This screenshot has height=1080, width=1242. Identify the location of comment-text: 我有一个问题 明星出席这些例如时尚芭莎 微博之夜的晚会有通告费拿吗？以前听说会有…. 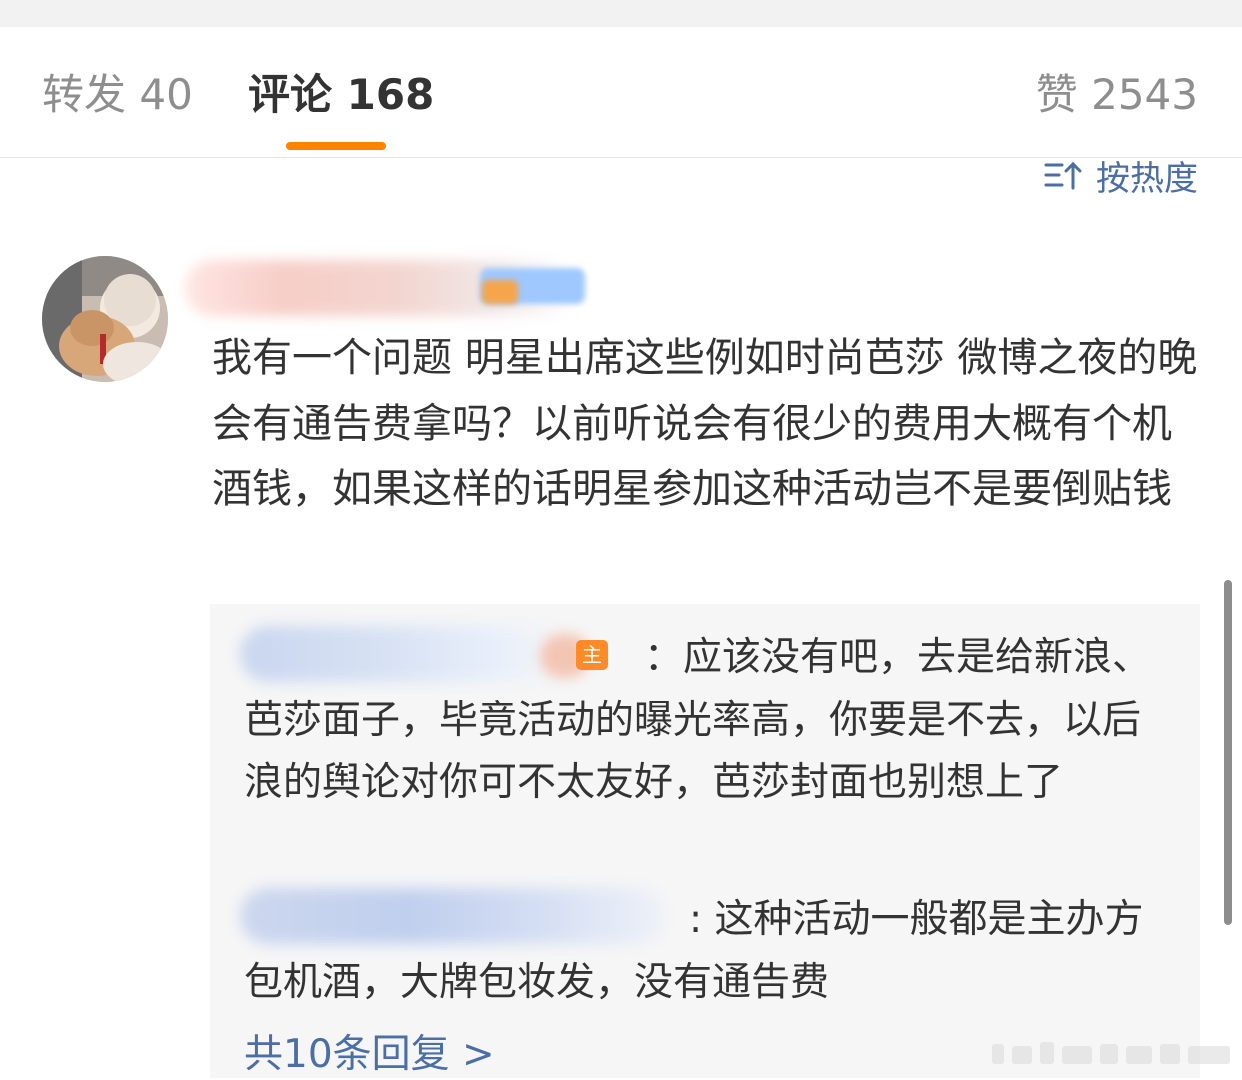
(705, 424).